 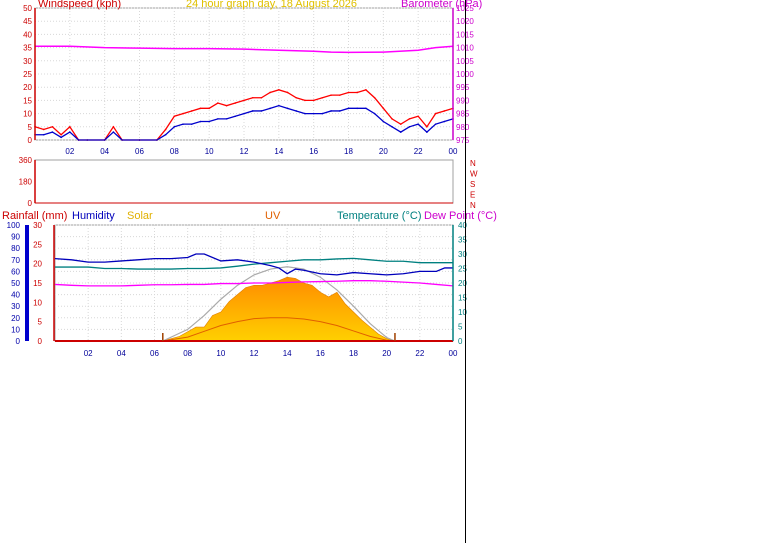 What do you see at coordinates (462, 225) in the screenshot?
I see `temperature-tick-label: 40` at bounding box center [462, 225].